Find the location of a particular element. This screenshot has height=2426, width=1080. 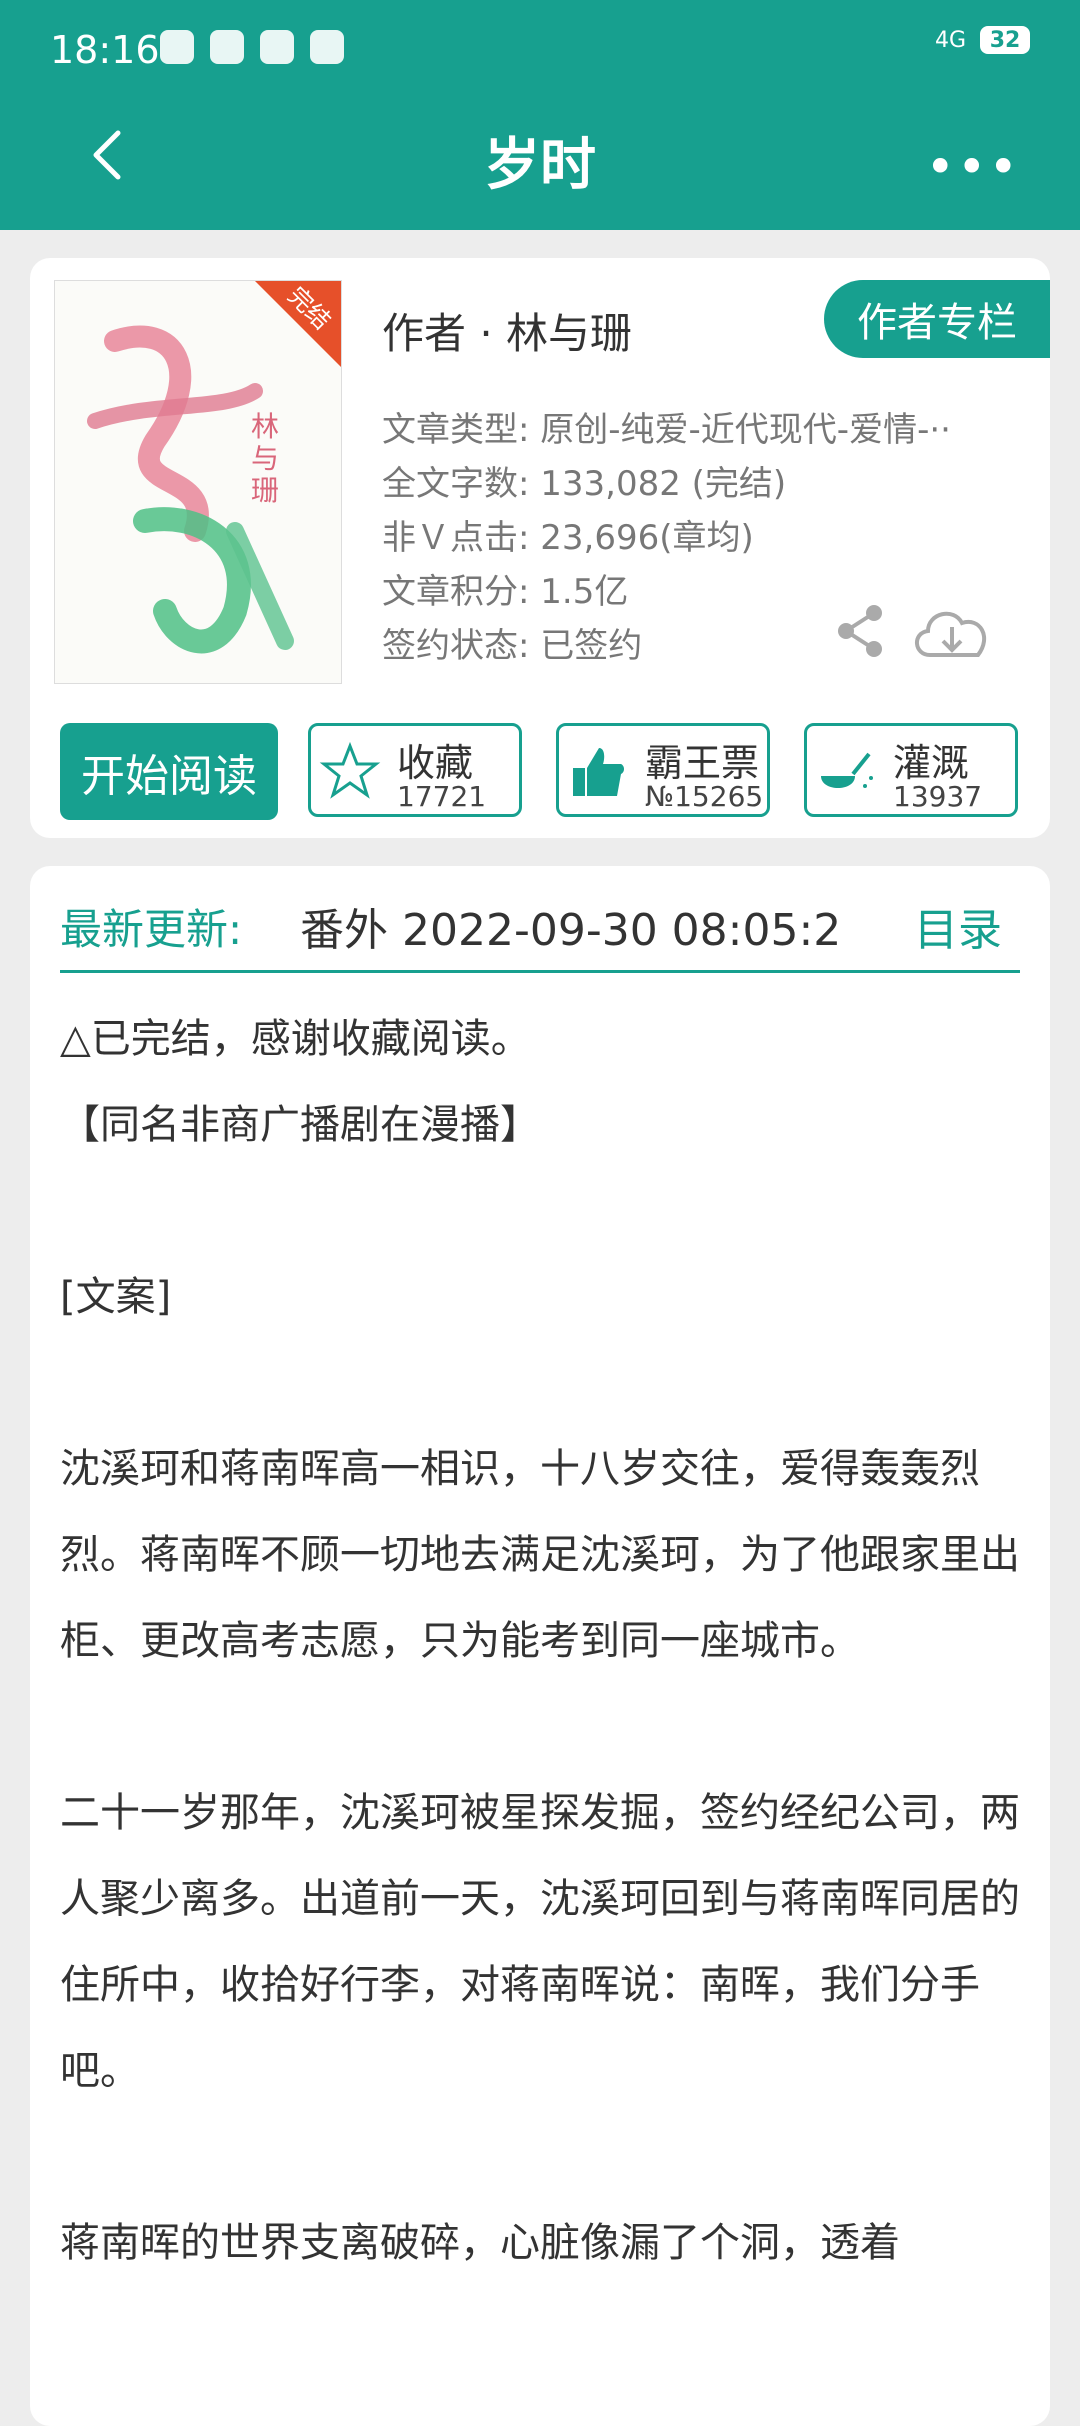

nav-bar: 岁时 ••• is located at coordinates (540, 165).